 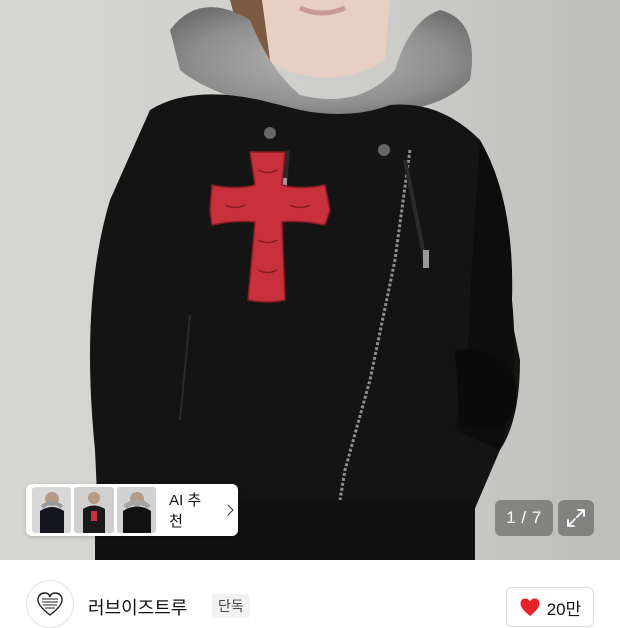 What do you see at coordinates (228, 510) in the screenshot?
I see `chevron-right-icon` at bounding box center [228, 510].